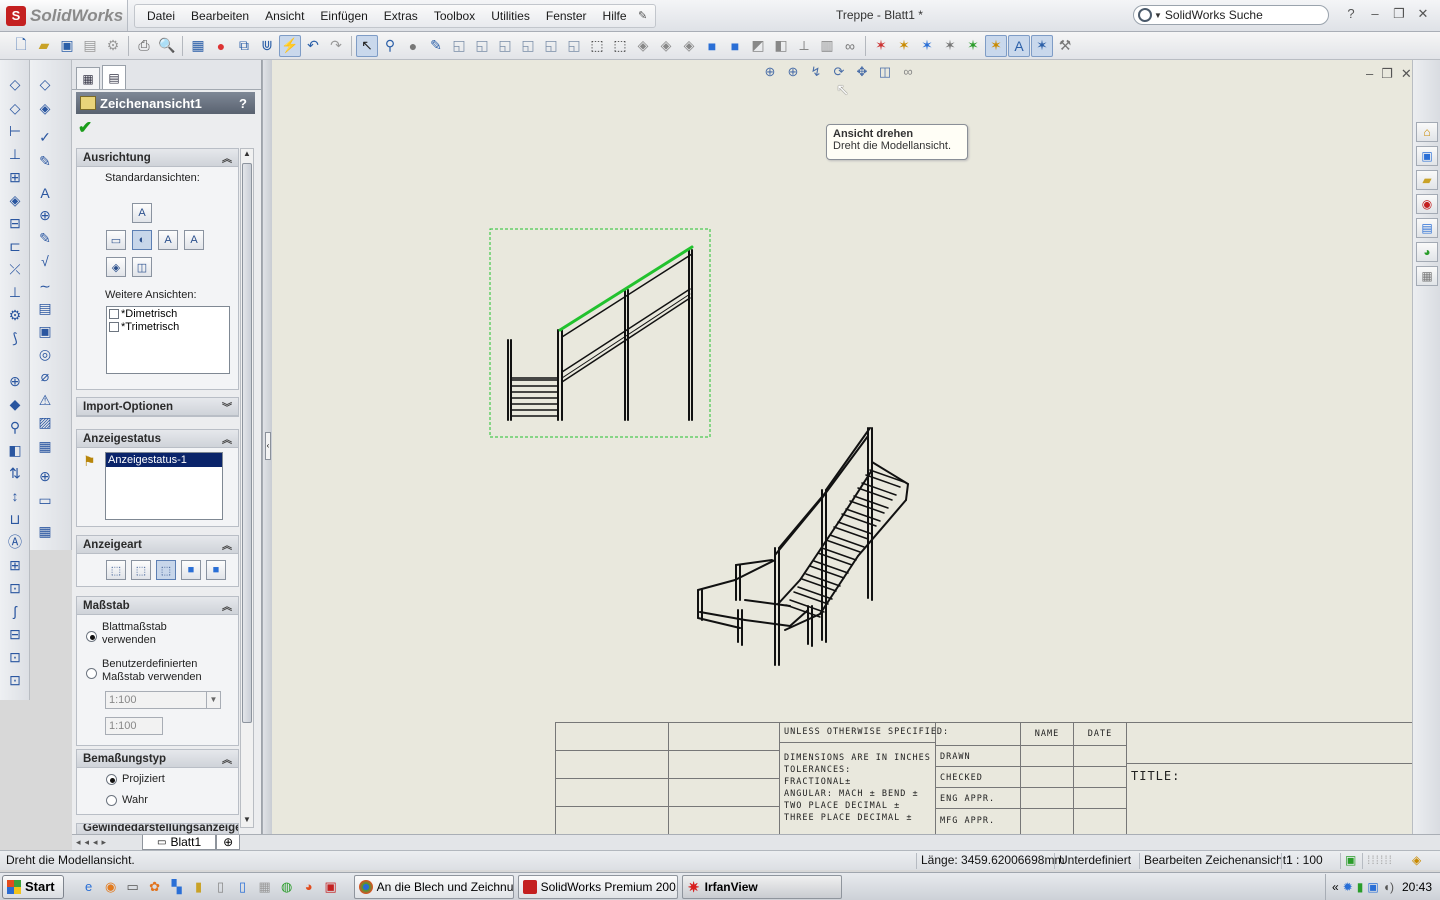 The height and width of the screenshot is (900, 1440). Describe the element at coordinates (1387, 74) in the screenshot. I see `drawing-restore-button: ❐` at that location.